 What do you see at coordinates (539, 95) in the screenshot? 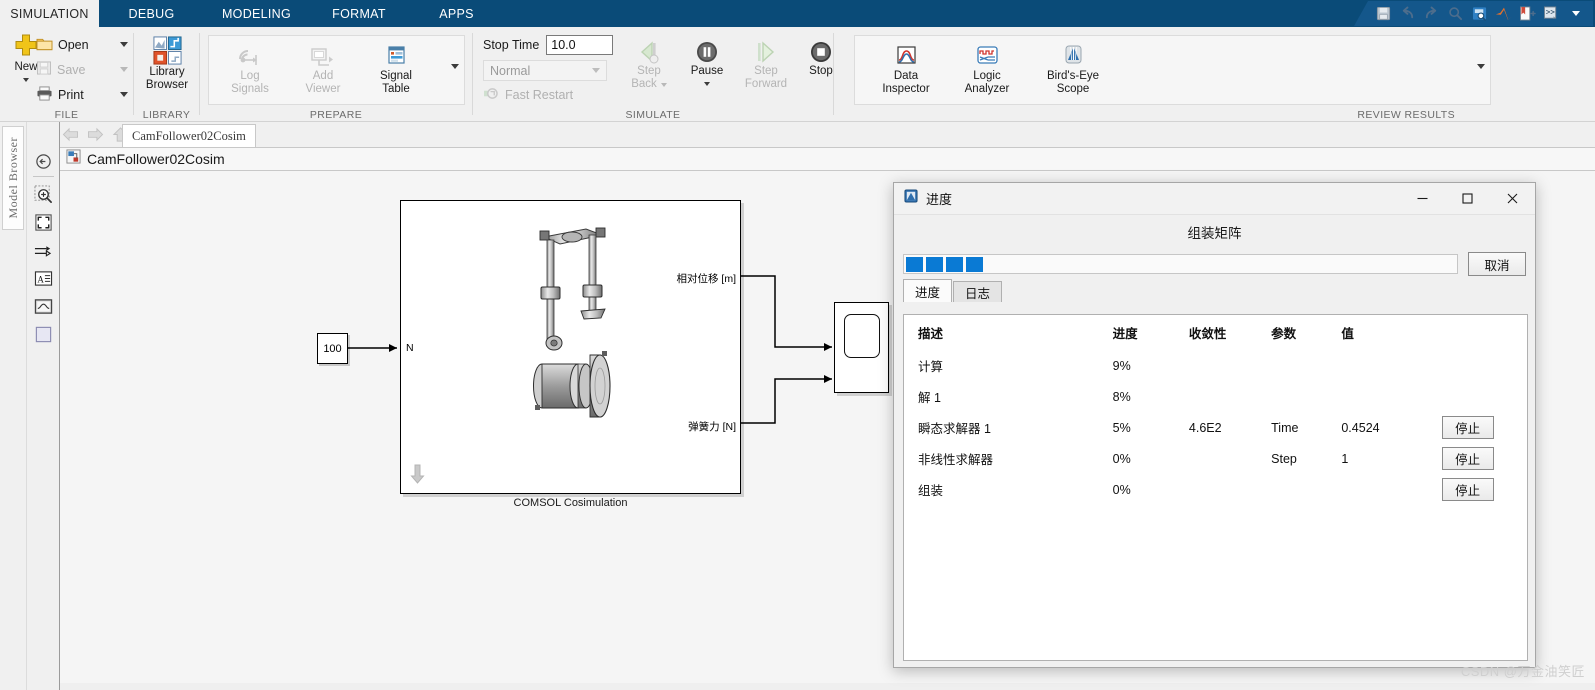
I see `fast-restart-label: Fast Restart` at bounding box center [539, 95].